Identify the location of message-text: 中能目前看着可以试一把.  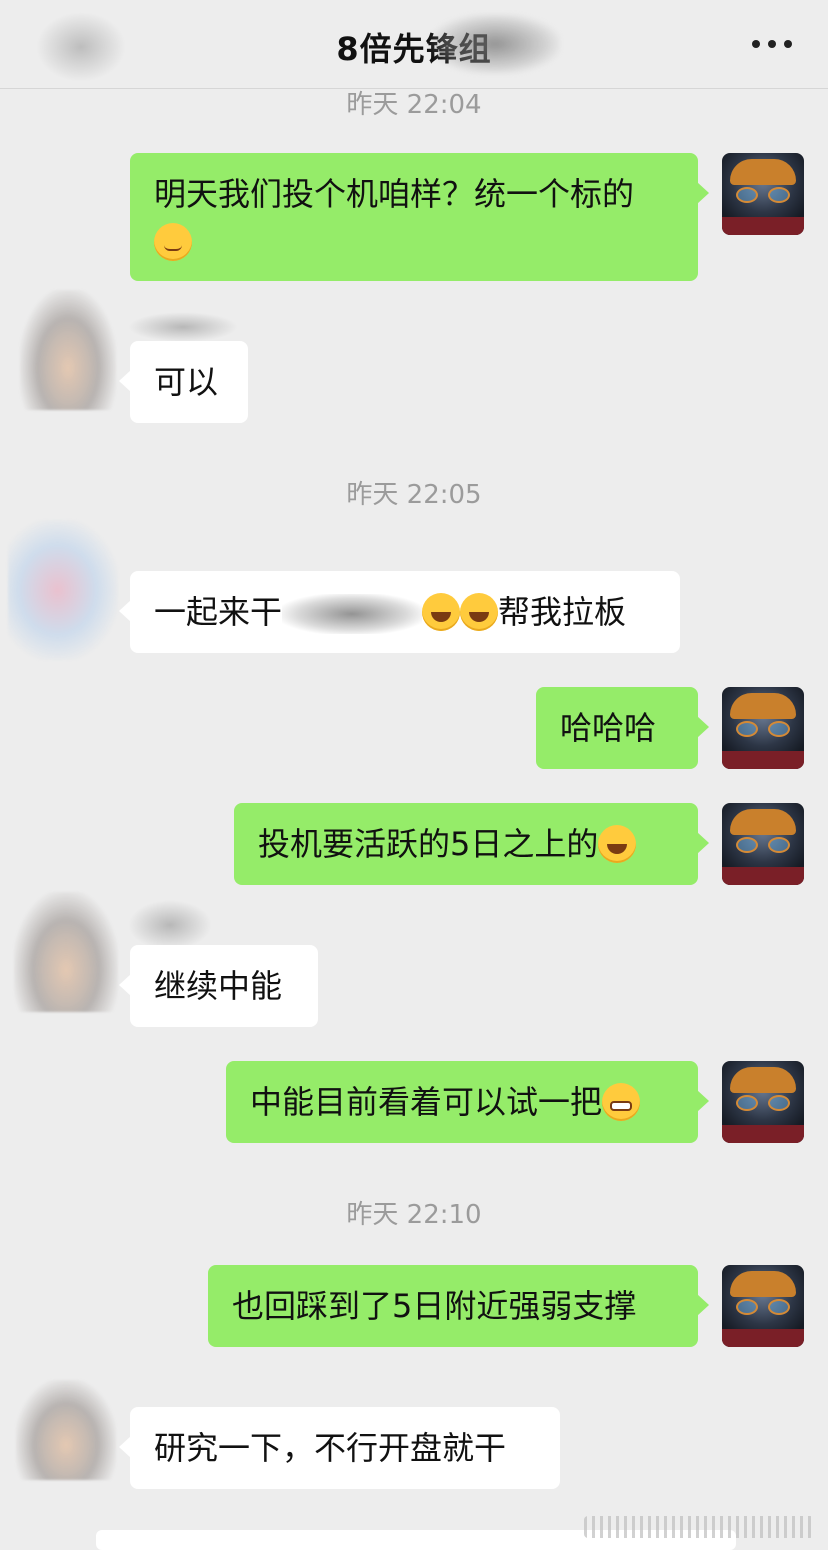
(426, 1102).